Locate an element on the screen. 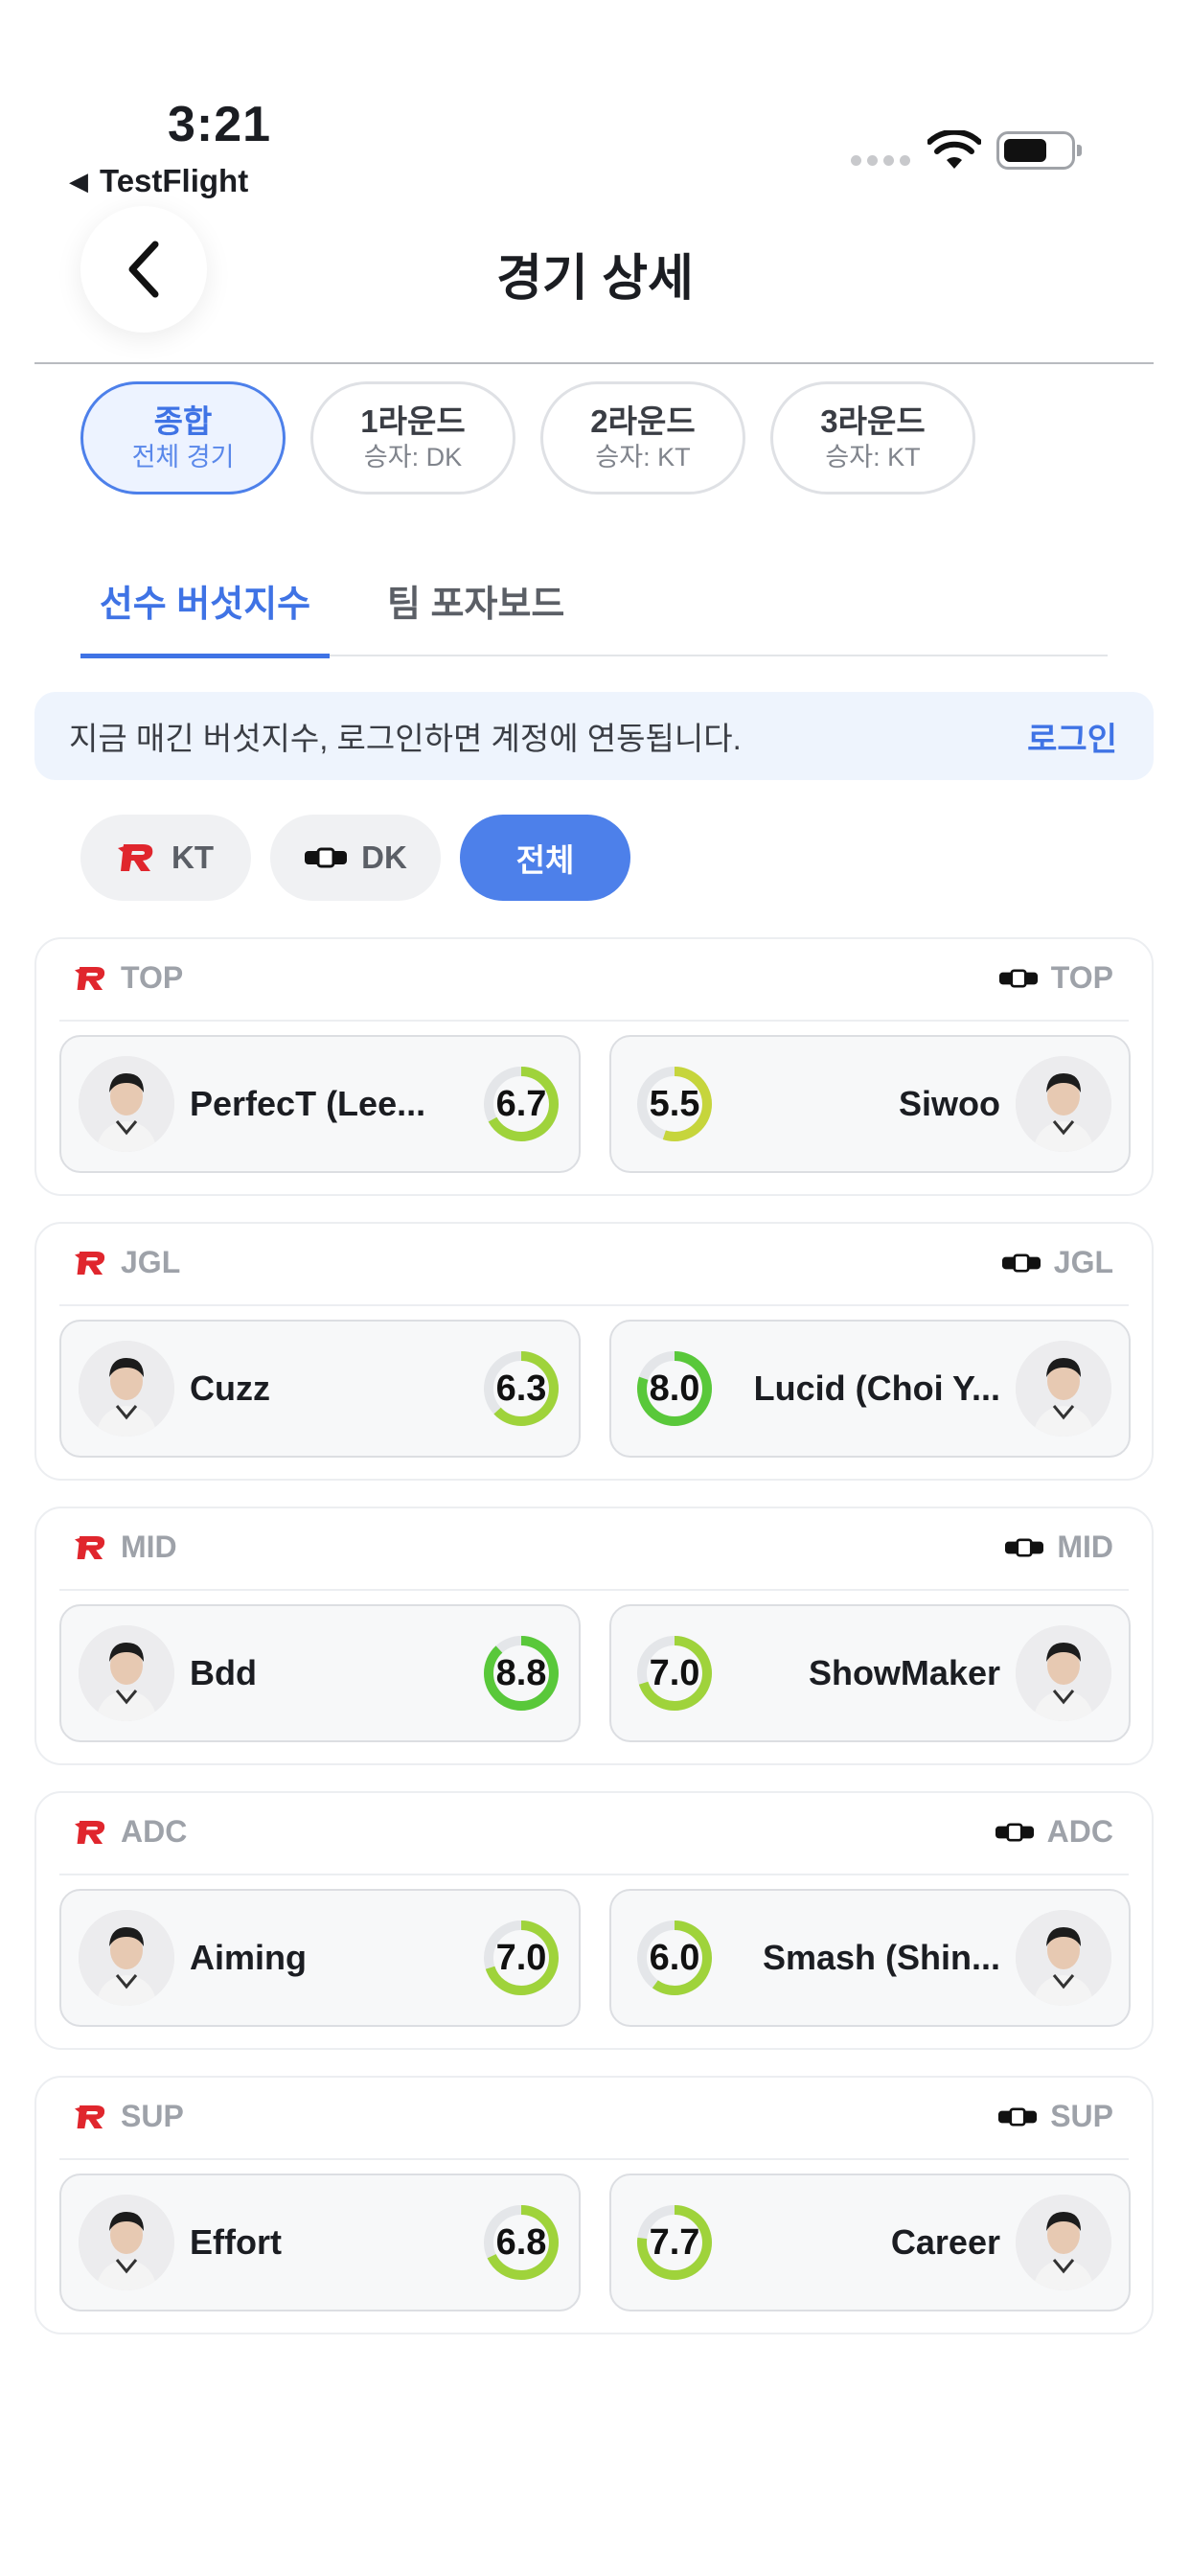  round-chip-overall: 종합 전체 경기 is located at coordinates (183, 437).